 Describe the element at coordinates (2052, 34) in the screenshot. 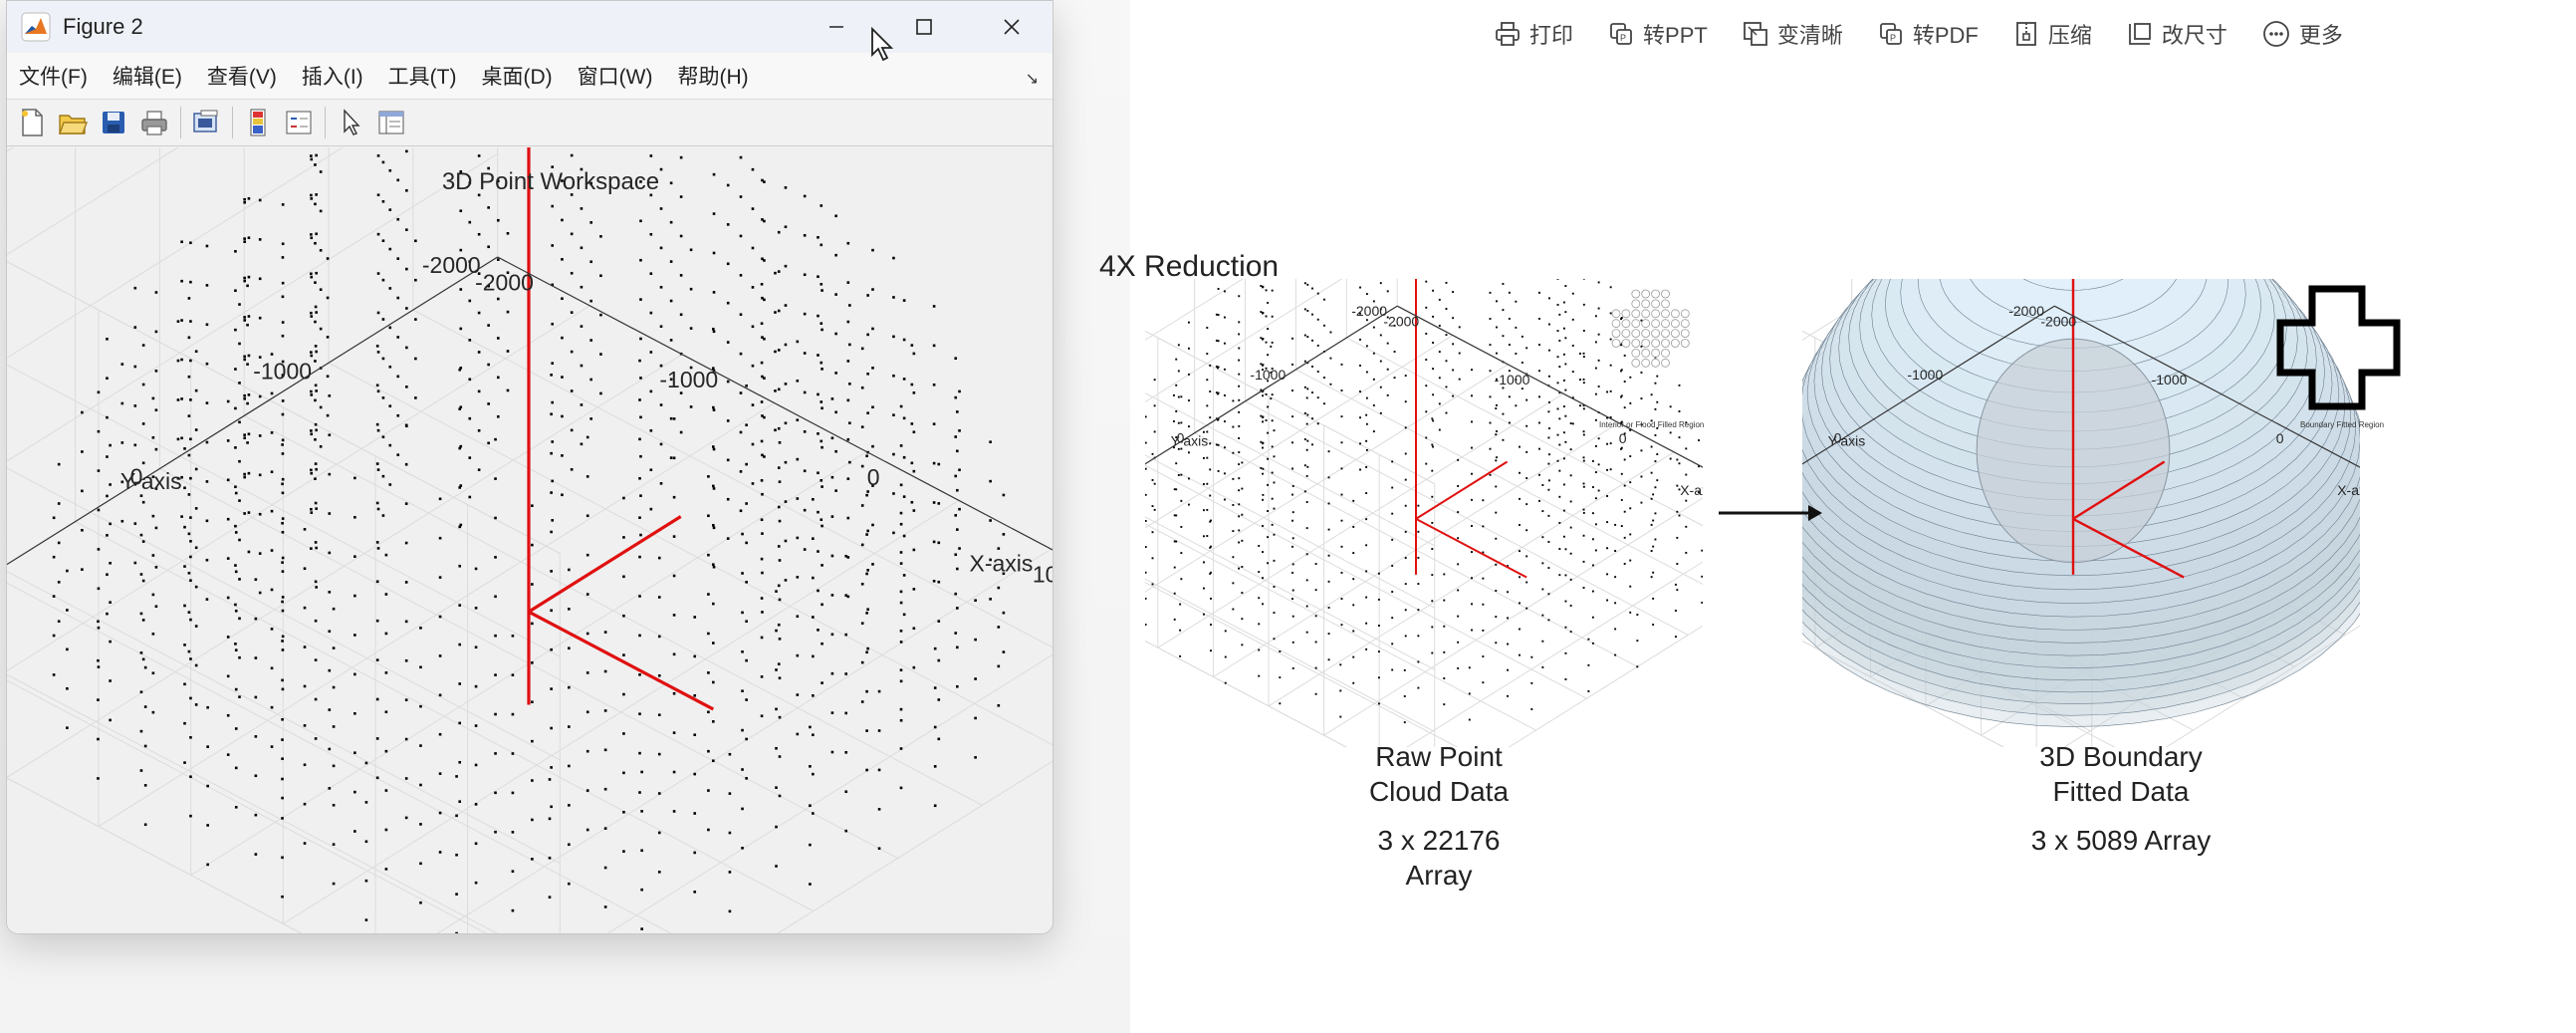

I see `compress-action: 压缩` at that location.